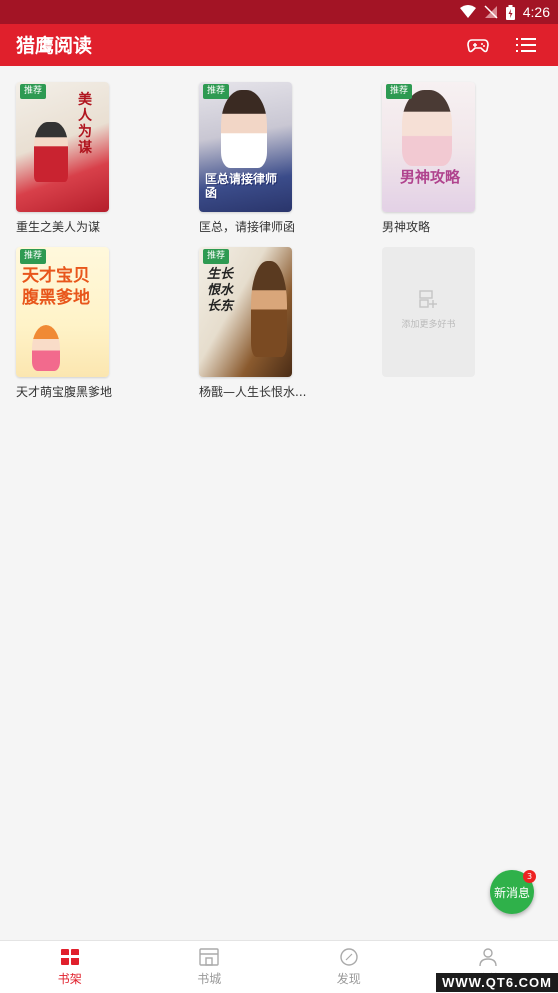 The width and height of the screenshot is (558, 993). What do you see at coordinates (430, 176) in the screenshot?
I see `cover-title-art: 男神攻略` at bounding box center [430, 176].